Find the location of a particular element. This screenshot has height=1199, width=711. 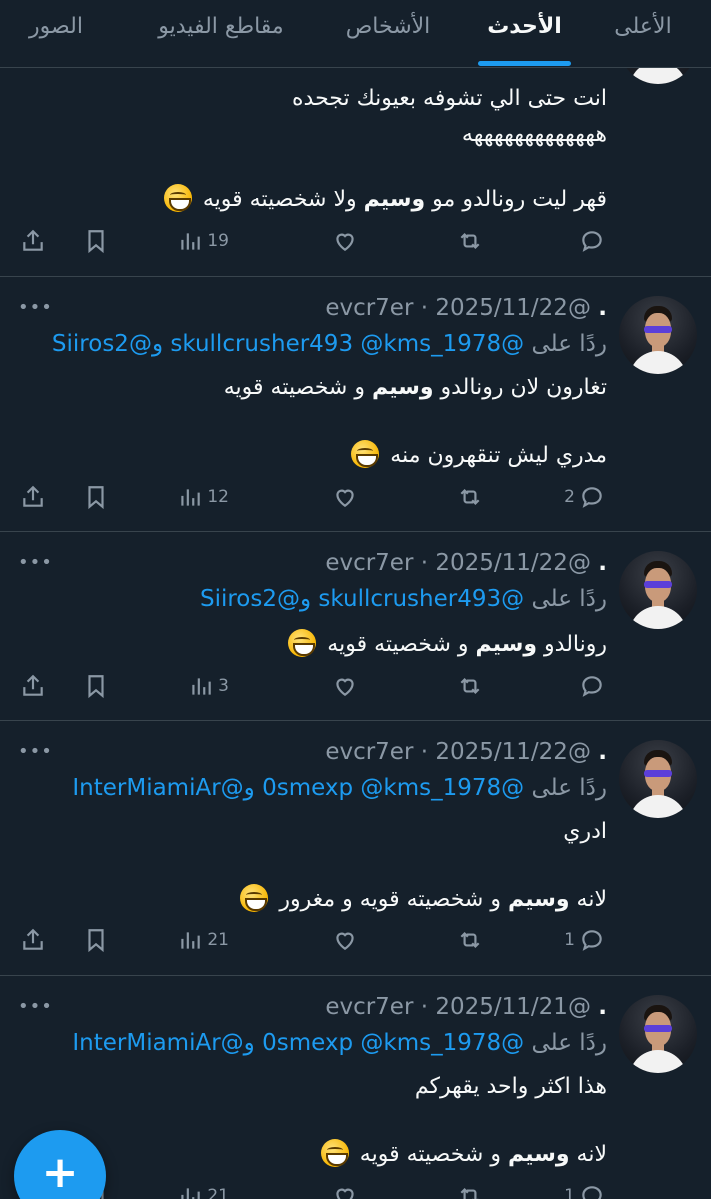

reply-button: 2 is located at coordinates (582, 497).